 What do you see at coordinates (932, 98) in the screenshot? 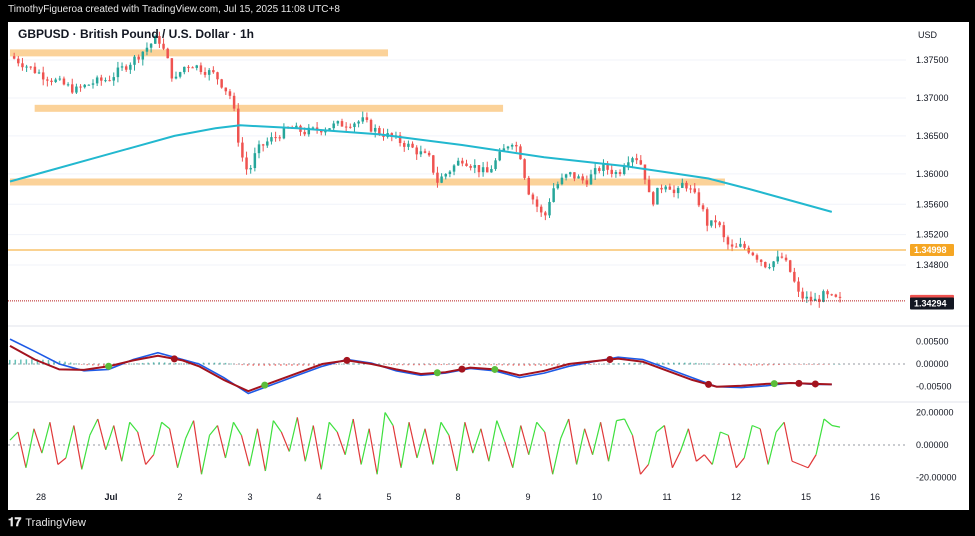
I see `price-tick-label: 1.37000` at bounding box center [932, 98].